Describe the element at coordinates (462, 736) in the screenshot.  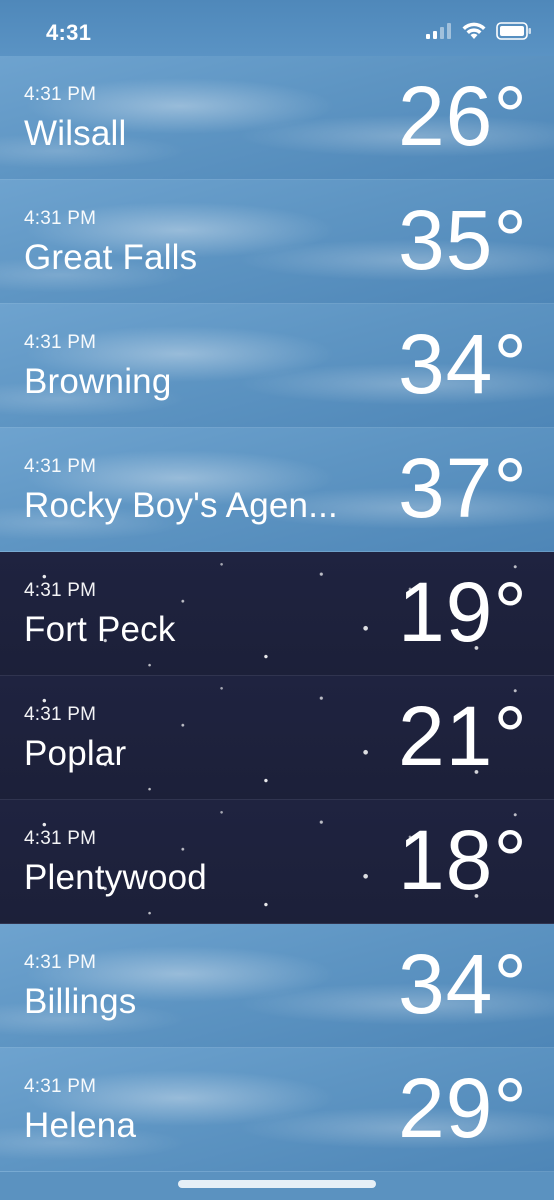
I see `city-temperature: 21°` at that location.